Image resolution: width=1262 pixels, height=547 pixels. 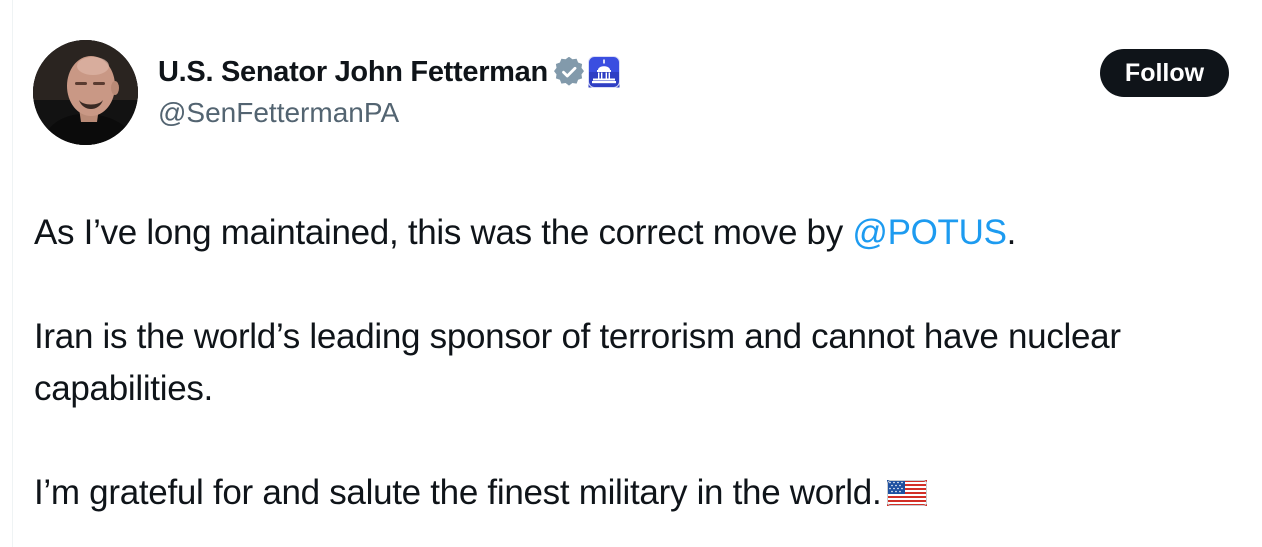 What do you see at coordinates (907, 487) in the screenshot?
I see `us-flag-icon` at bounding box center [907, 487].